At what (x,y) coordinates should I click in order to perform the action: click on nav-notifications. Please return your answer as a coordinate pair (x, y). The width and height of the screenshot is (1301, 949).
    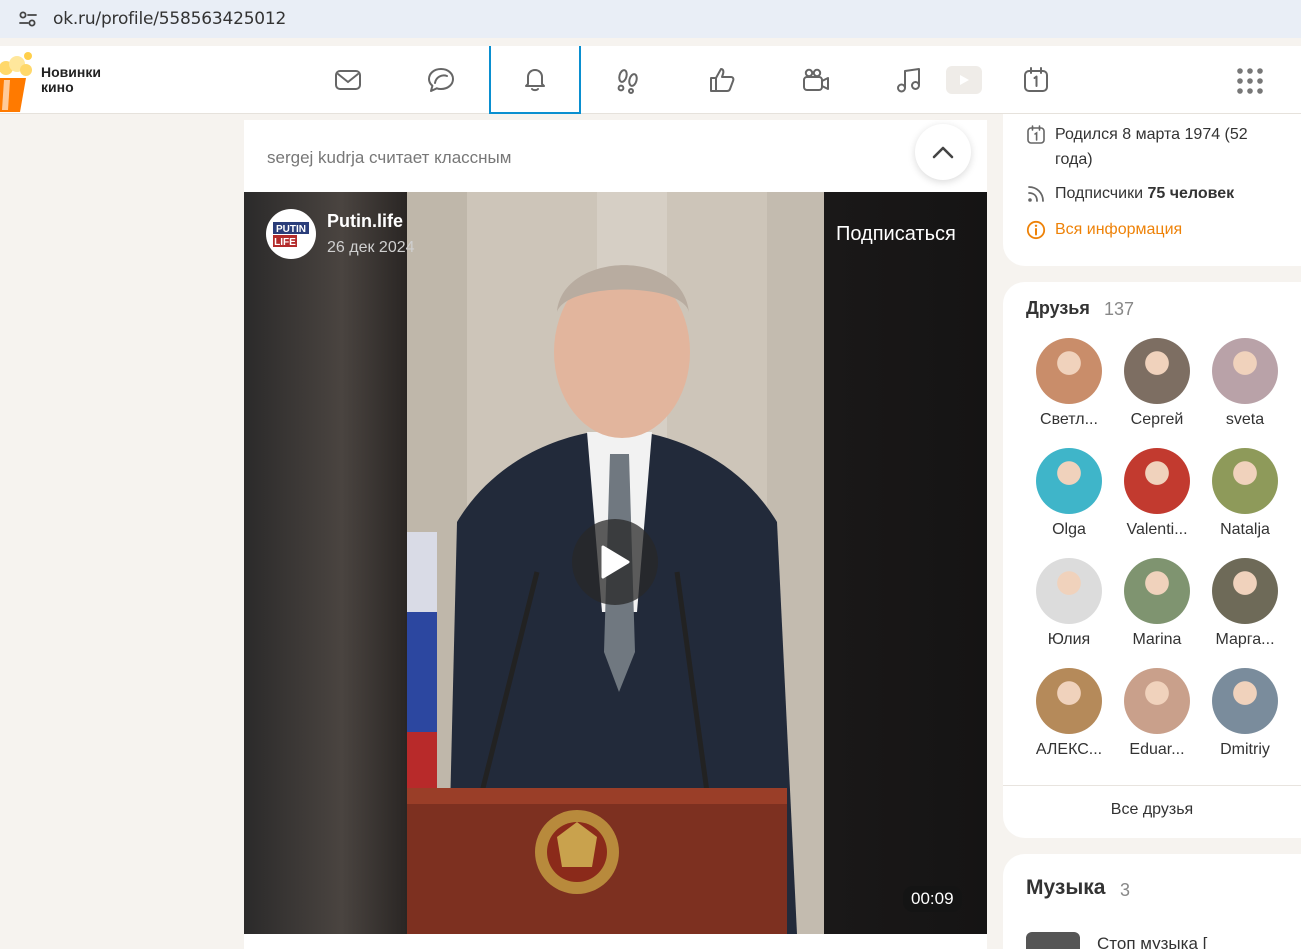
    Looking at the image, I should click on (535, 80).